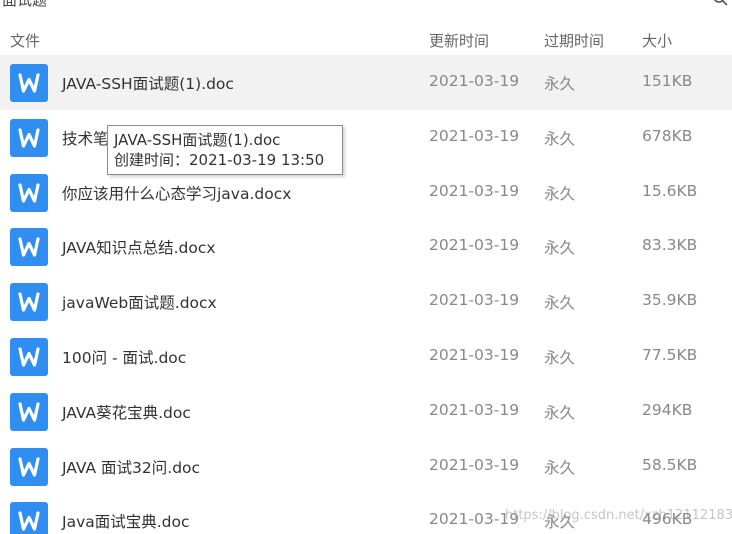  What do you see at coordinates (219, 160) in the screenshot?
I see `tooltip-created-time: 创建时间：2021-03-19 13:50` at bounding box center [219, 160].